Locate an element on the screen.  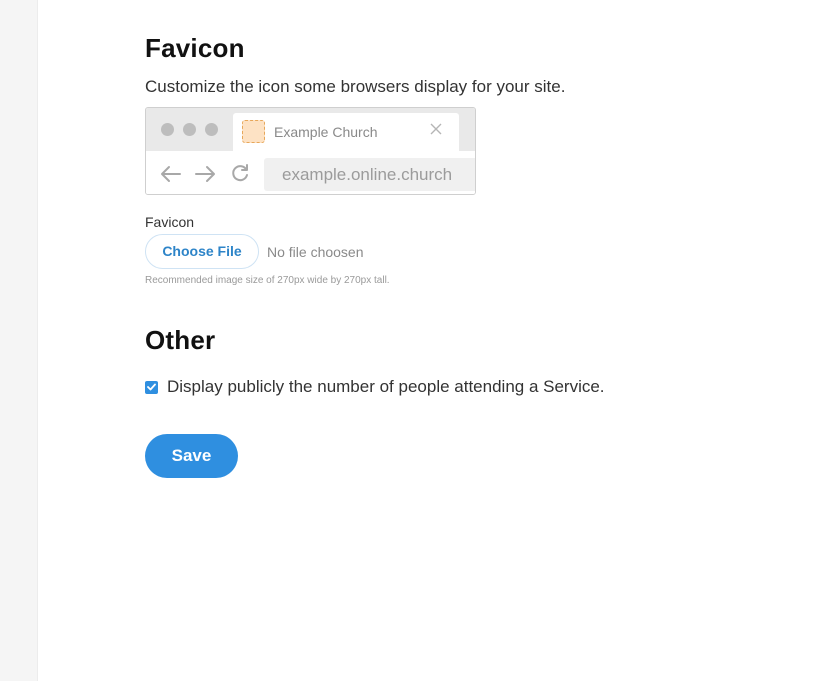
favicon-section-title: Favicon is located at coordinates (195, 48).